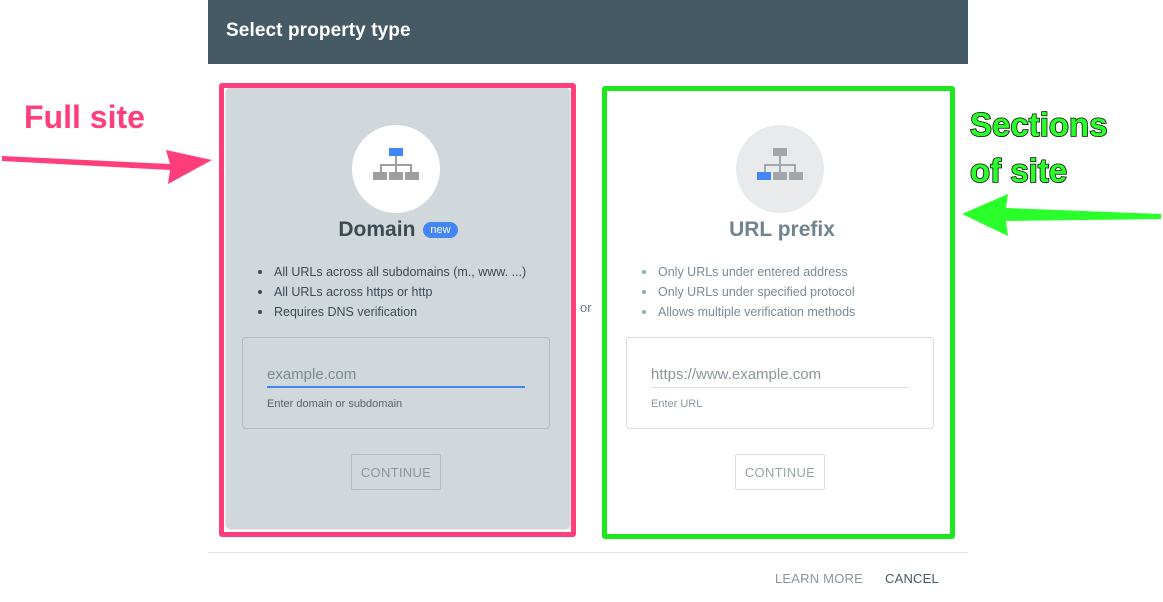  What do you see at coordinates (318, 30) in the screenshot?
I see `dialog-title: Select property type` at bounding box center [318, 30].